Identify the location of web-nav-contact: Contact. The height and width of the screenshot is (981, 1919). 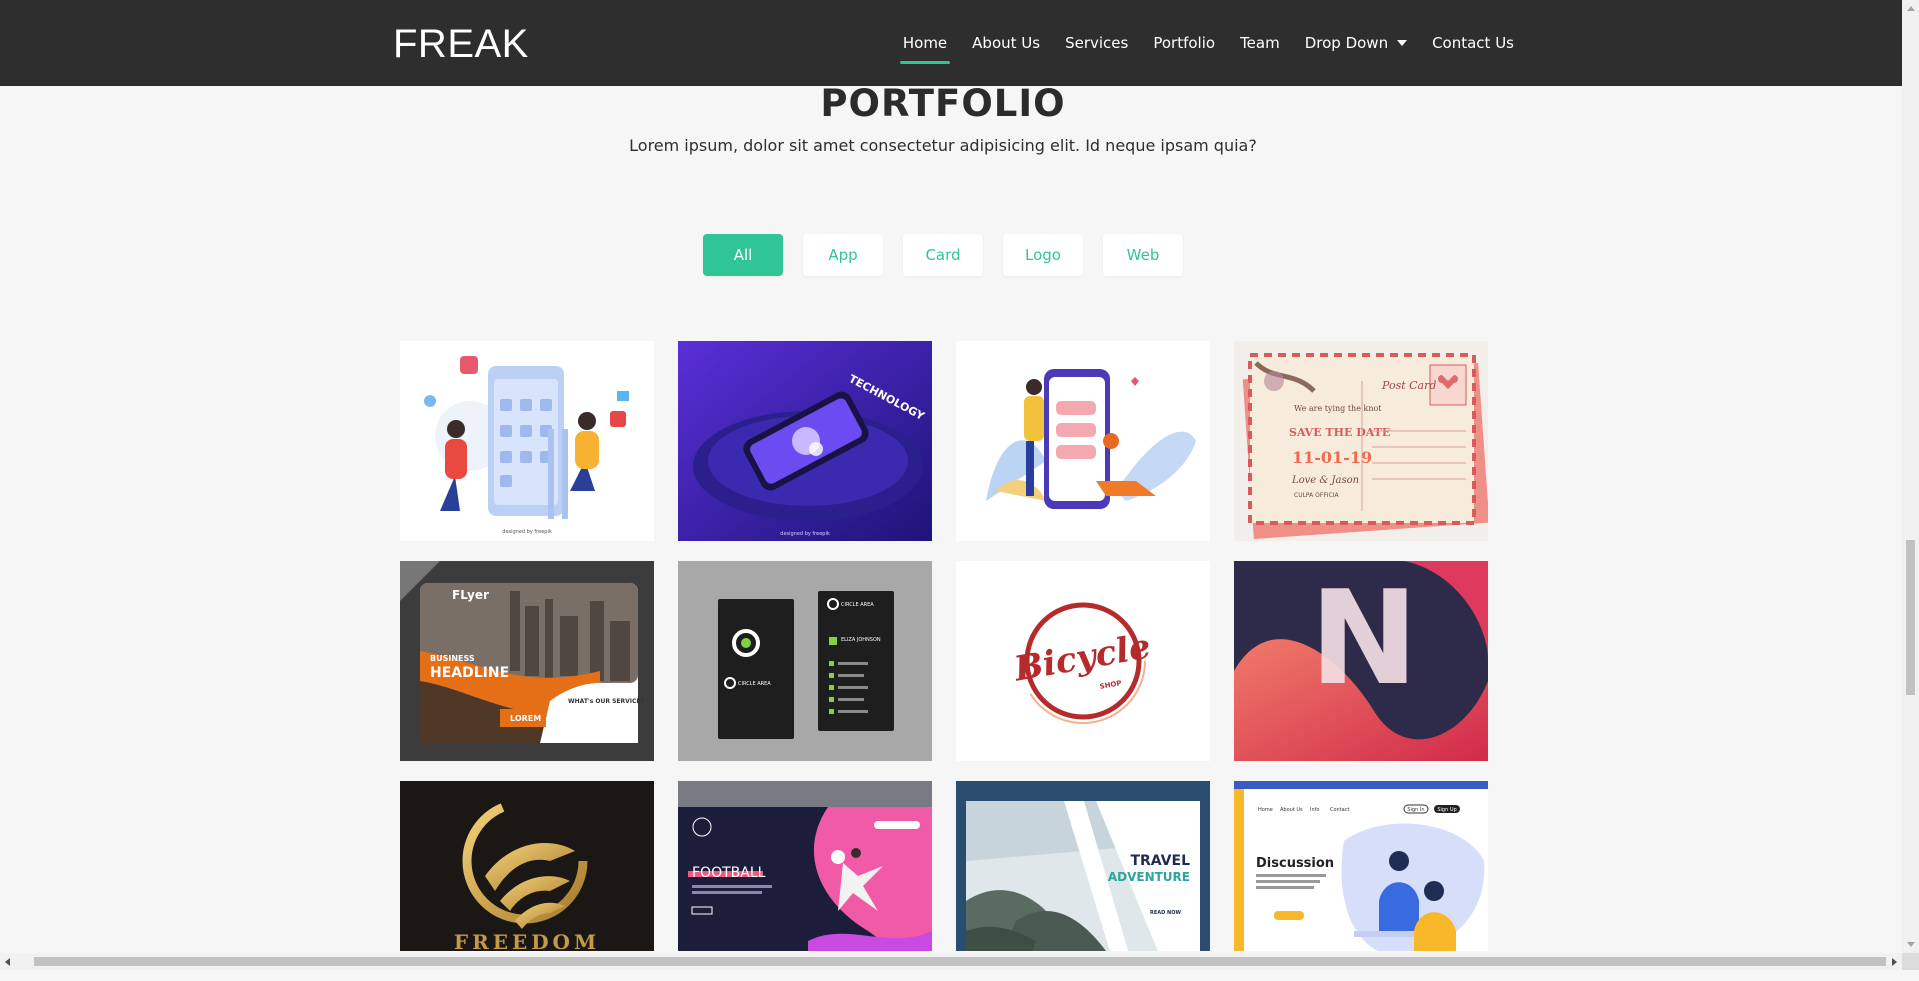
(1339, 810).